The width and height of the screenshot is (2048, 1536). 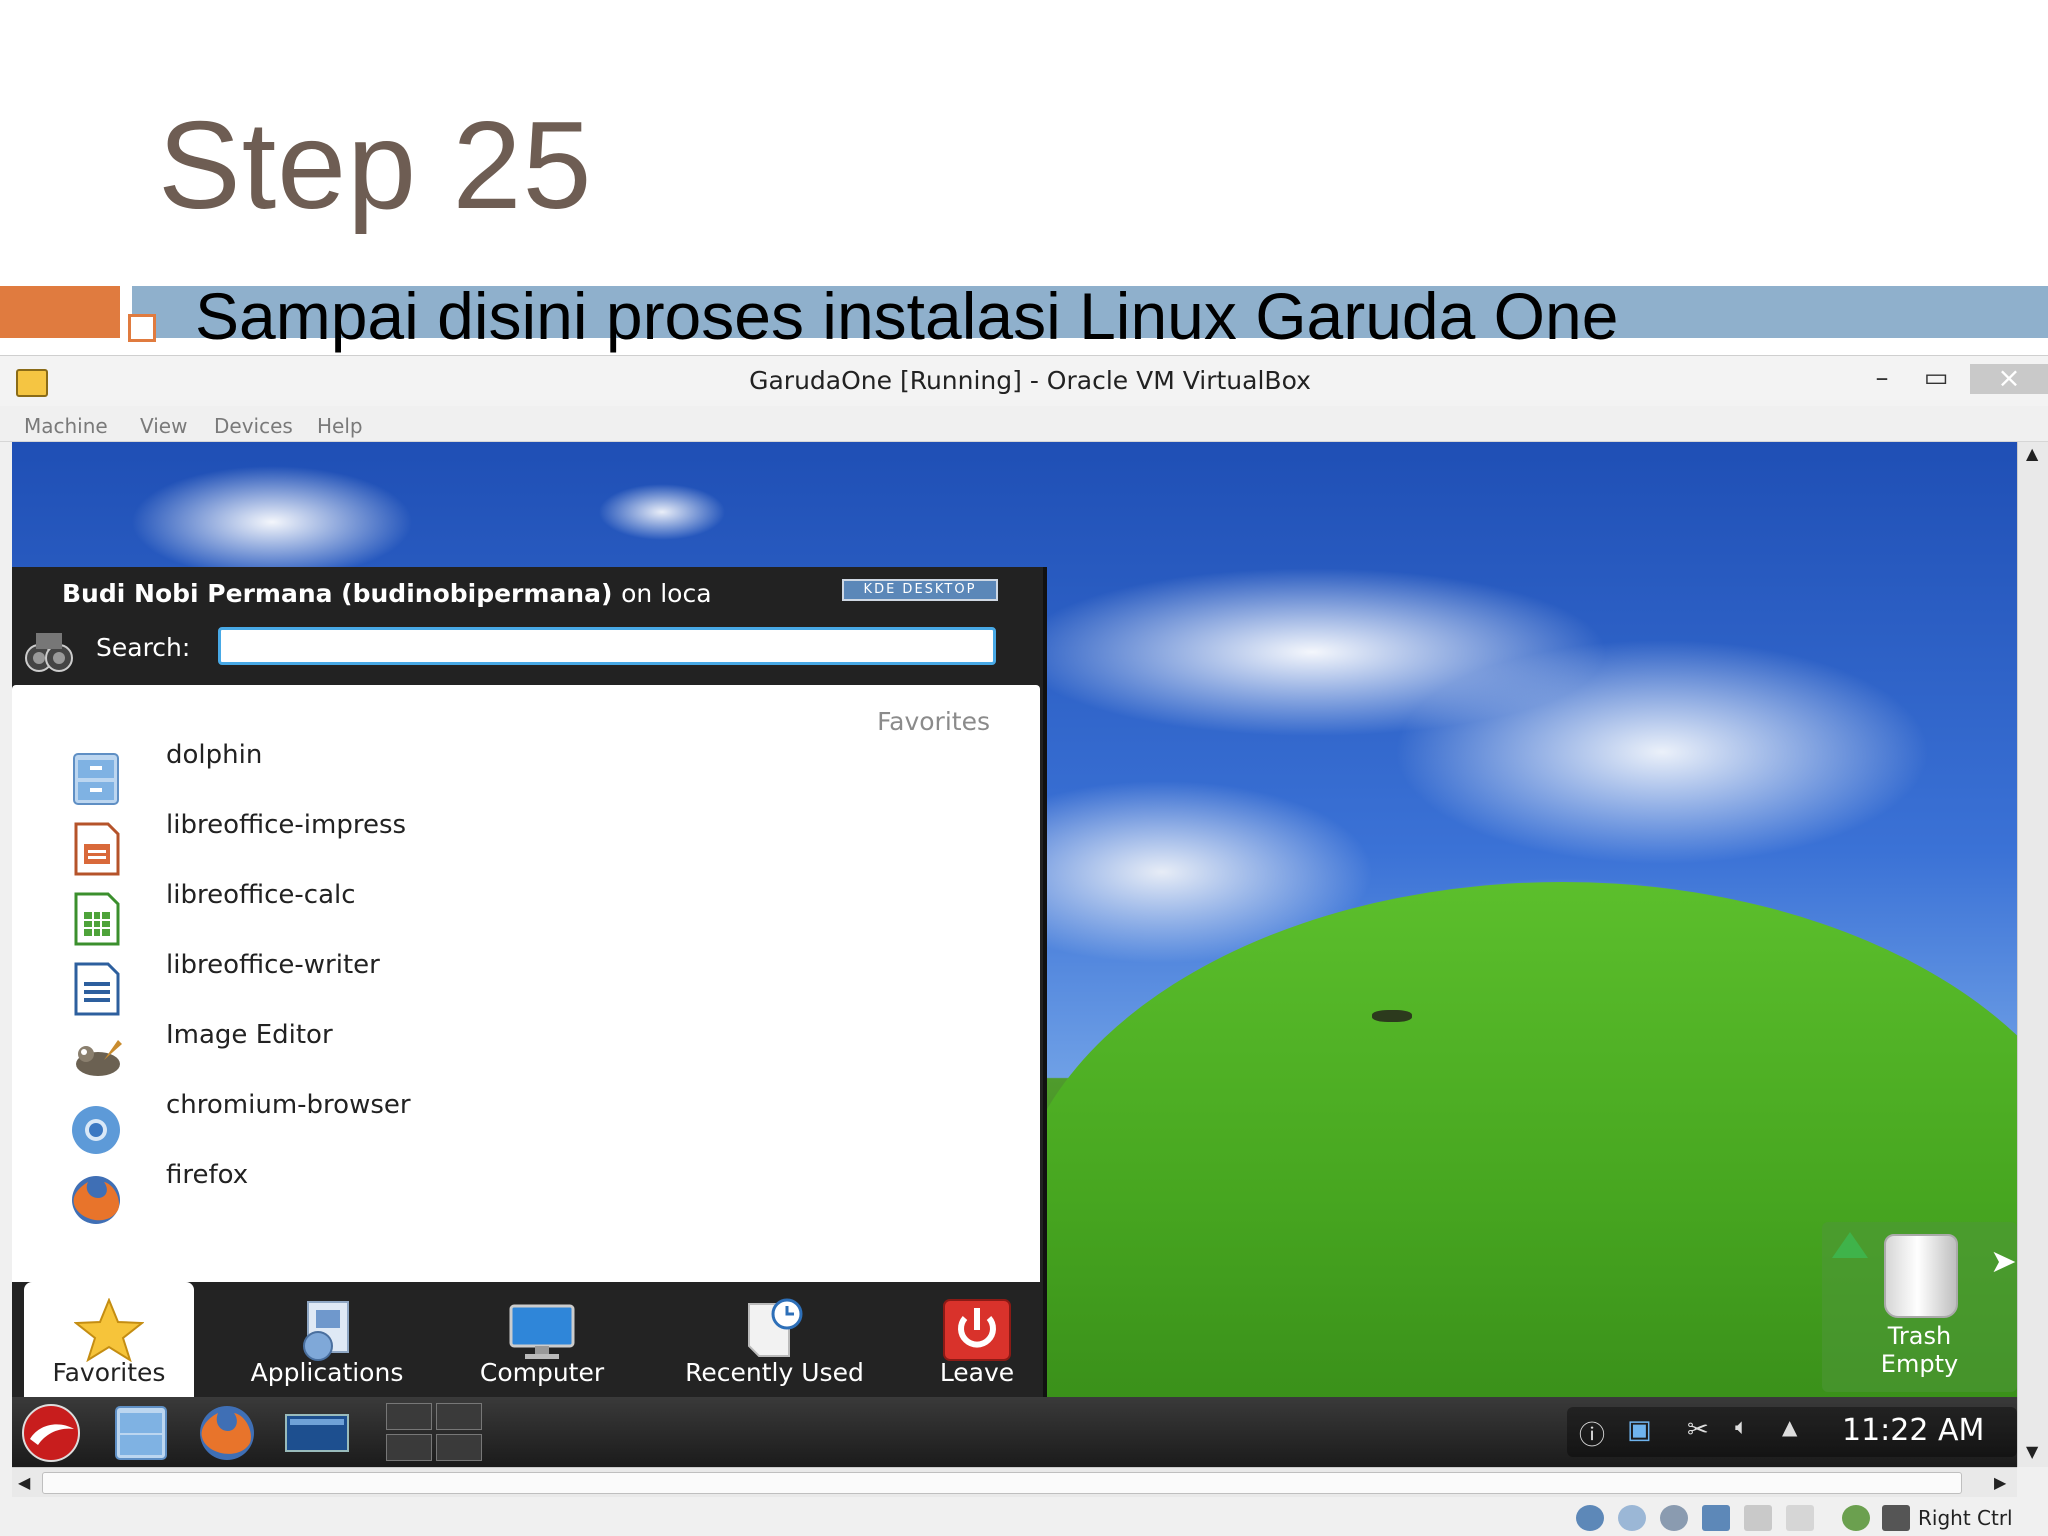 I want to click on tab-recently-used: Recently Used, so click(x=774, y=1339).